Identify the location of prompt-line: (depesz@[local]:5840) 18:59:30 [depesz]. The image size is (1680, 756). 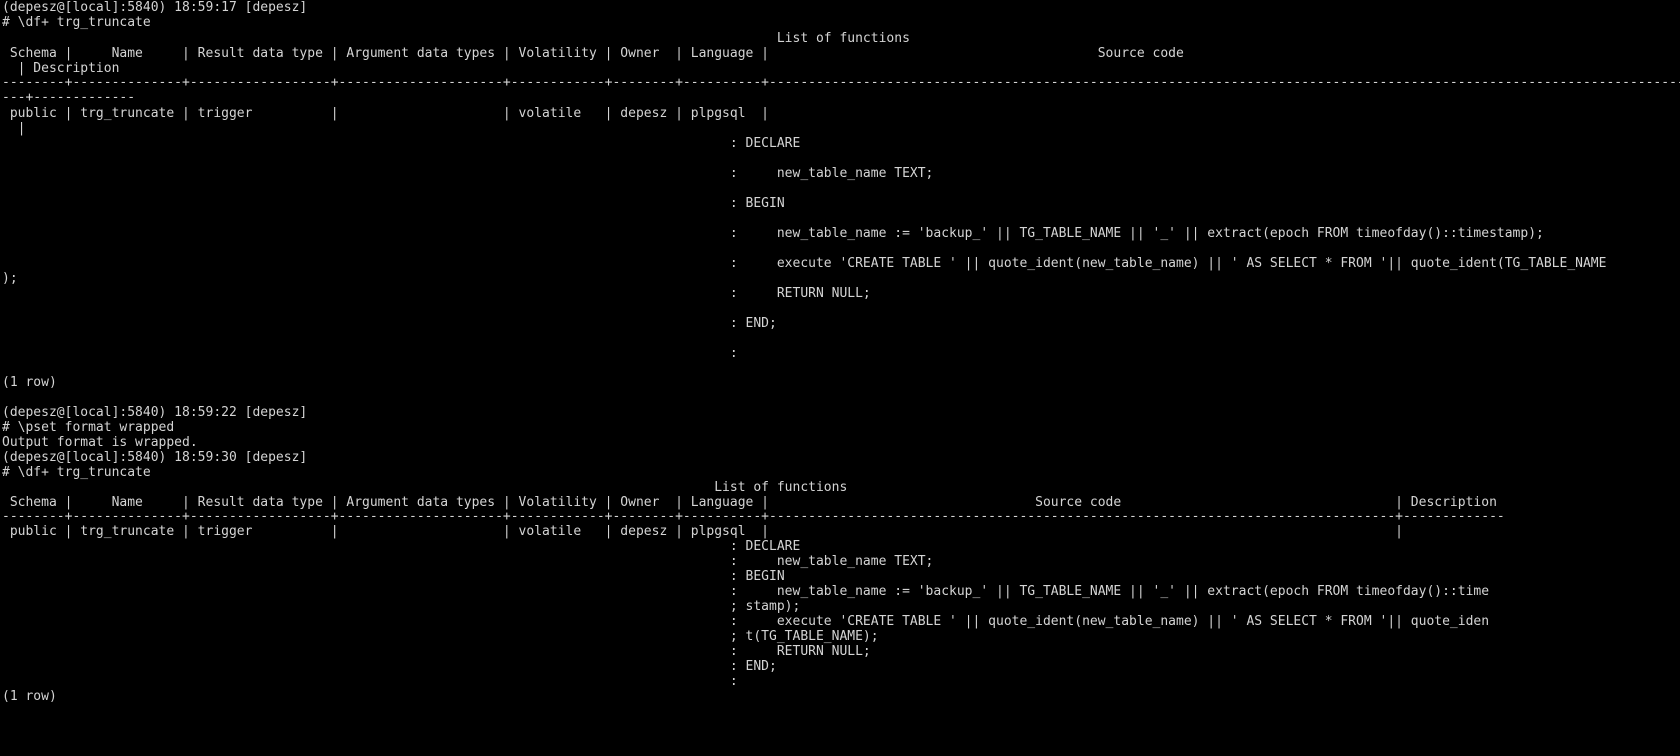
(155, 457).